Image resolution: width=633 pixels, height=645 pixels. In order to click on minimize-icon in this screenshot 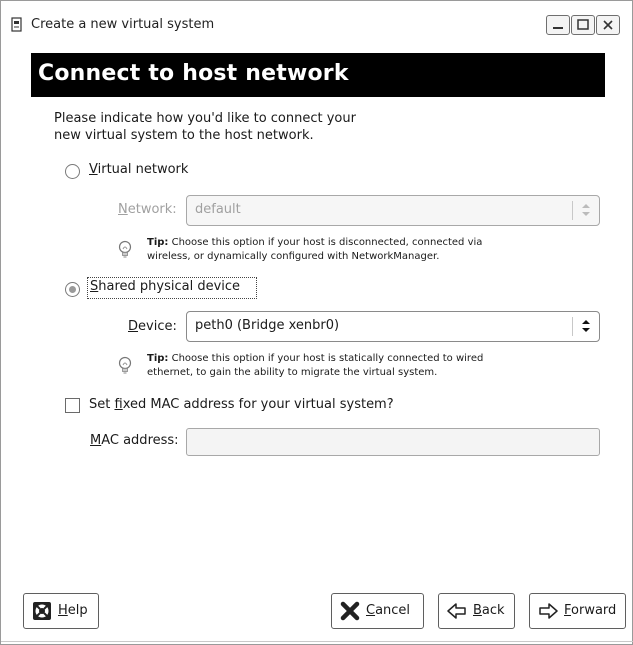, I will do `click(558, 28)`.